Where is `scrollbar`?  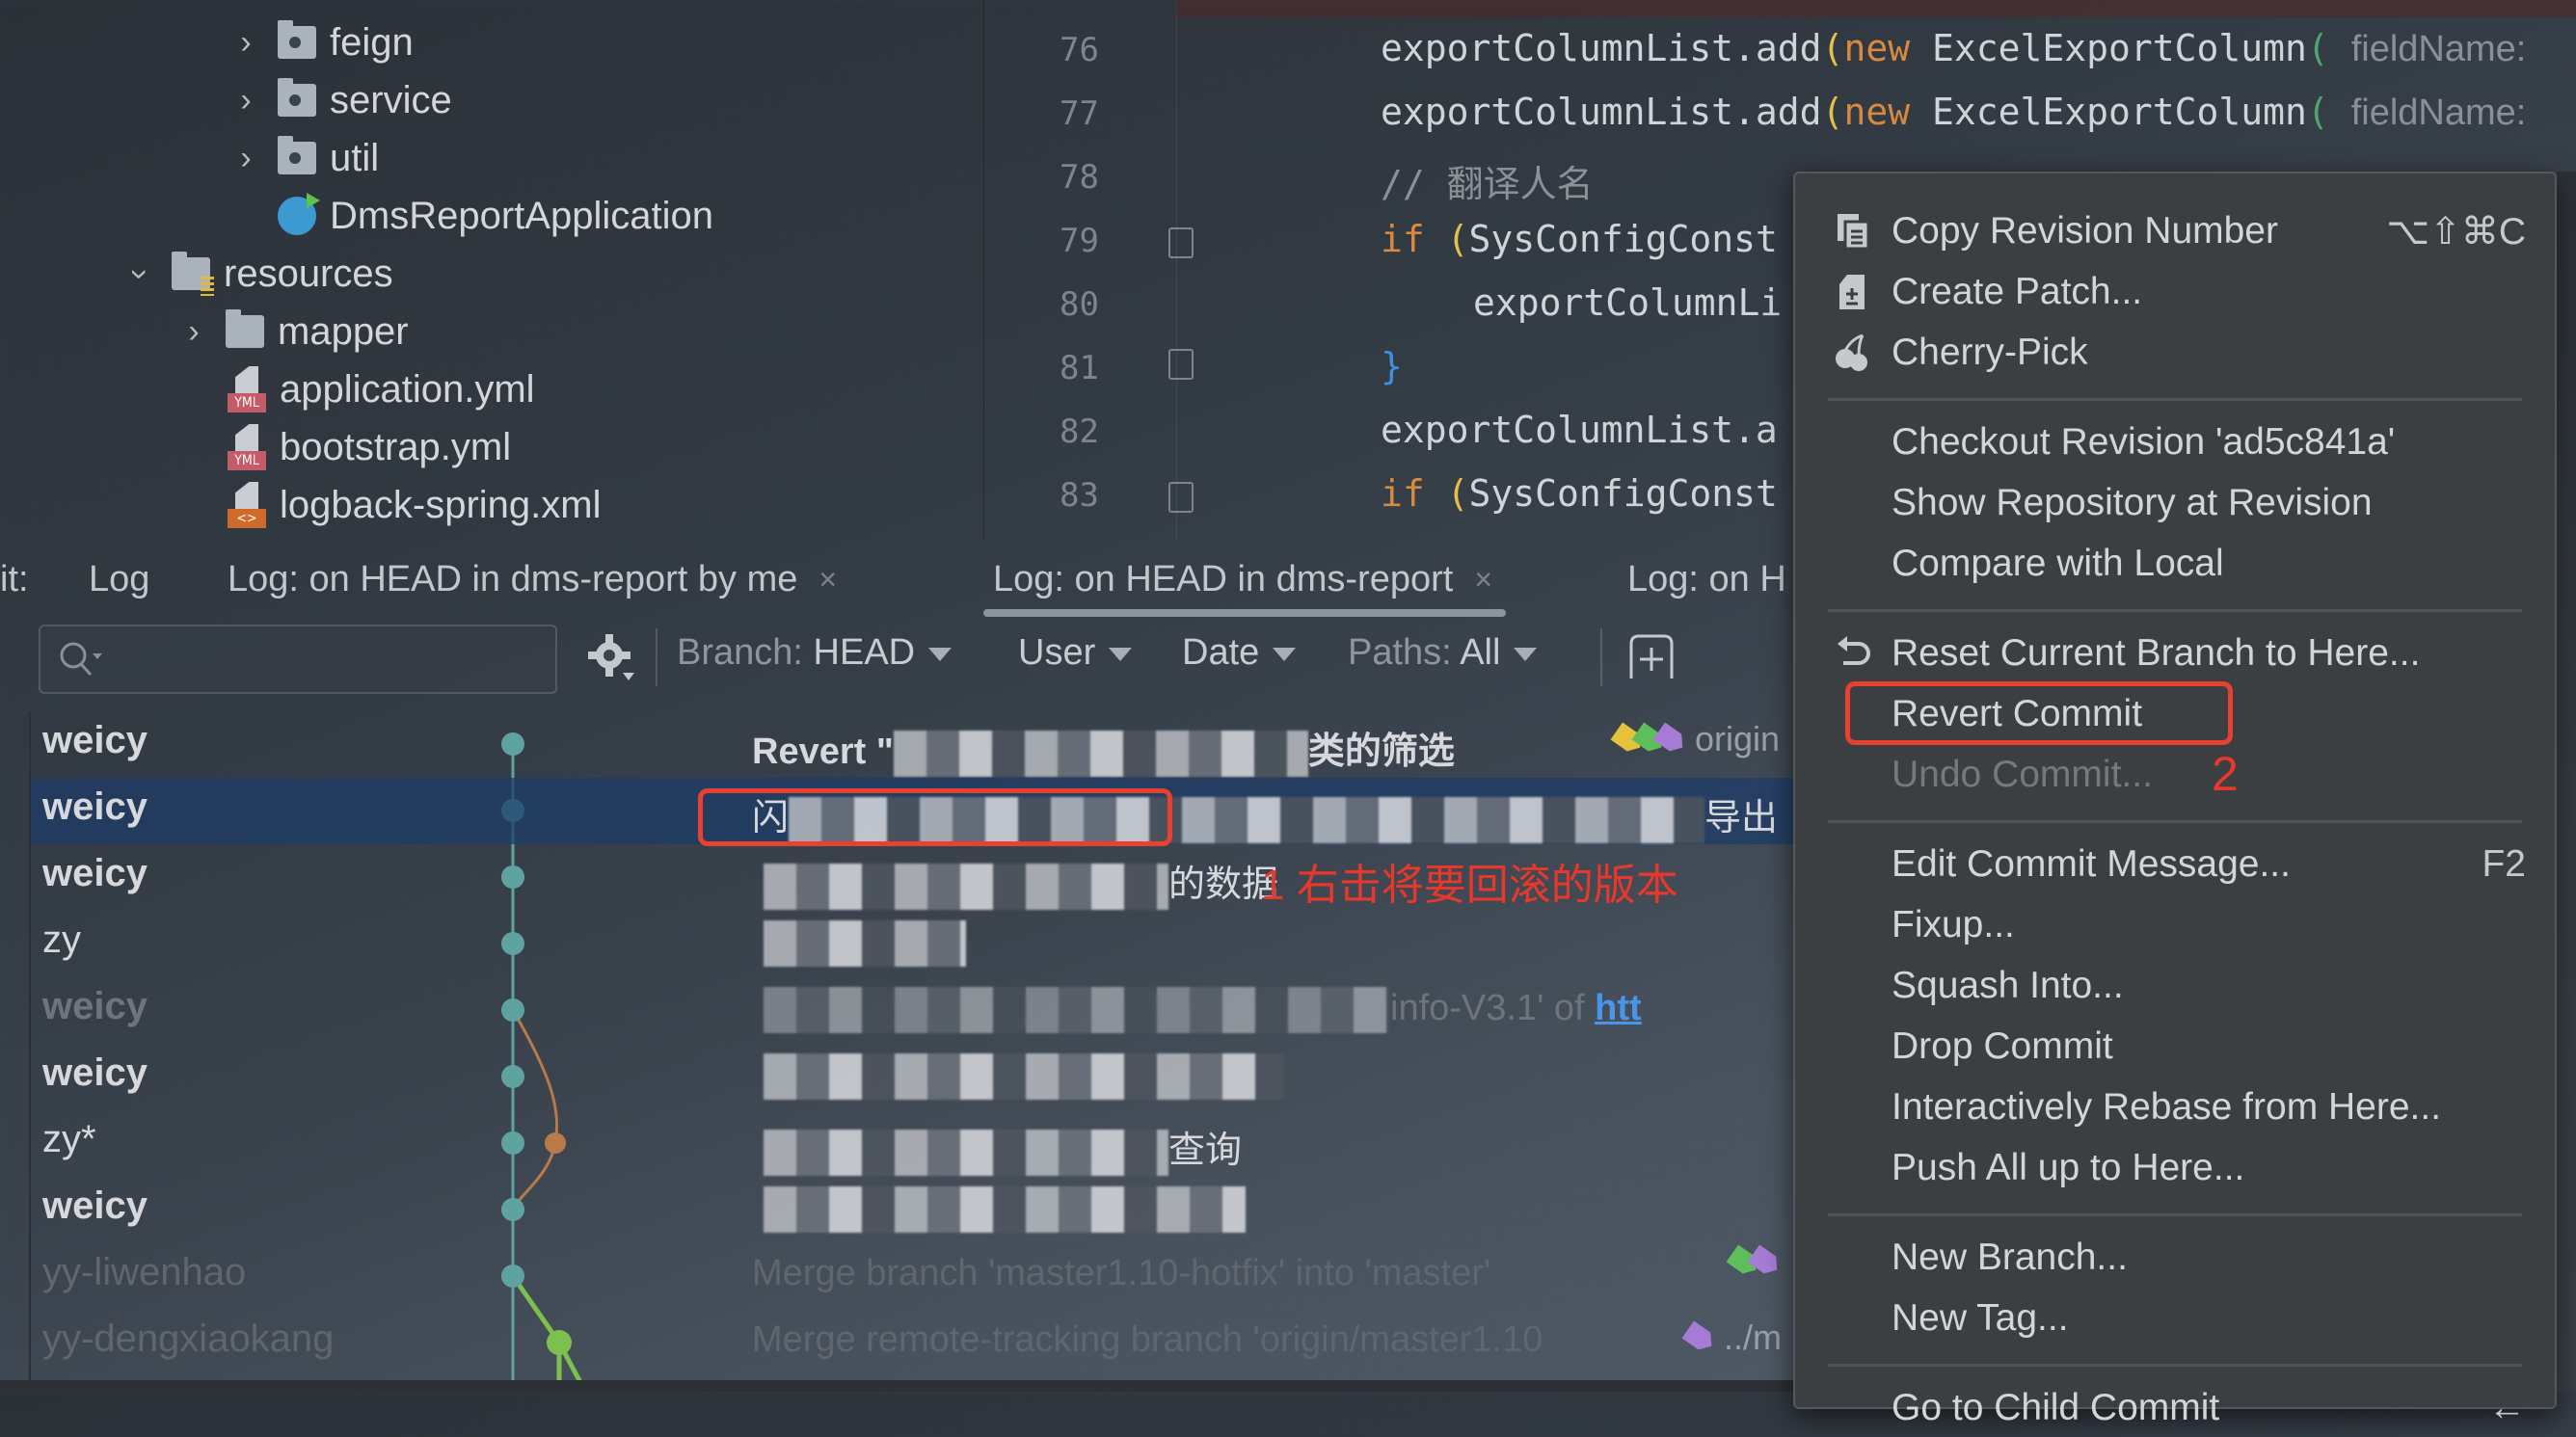 scrollbar is located at coordinates (2567, 782).